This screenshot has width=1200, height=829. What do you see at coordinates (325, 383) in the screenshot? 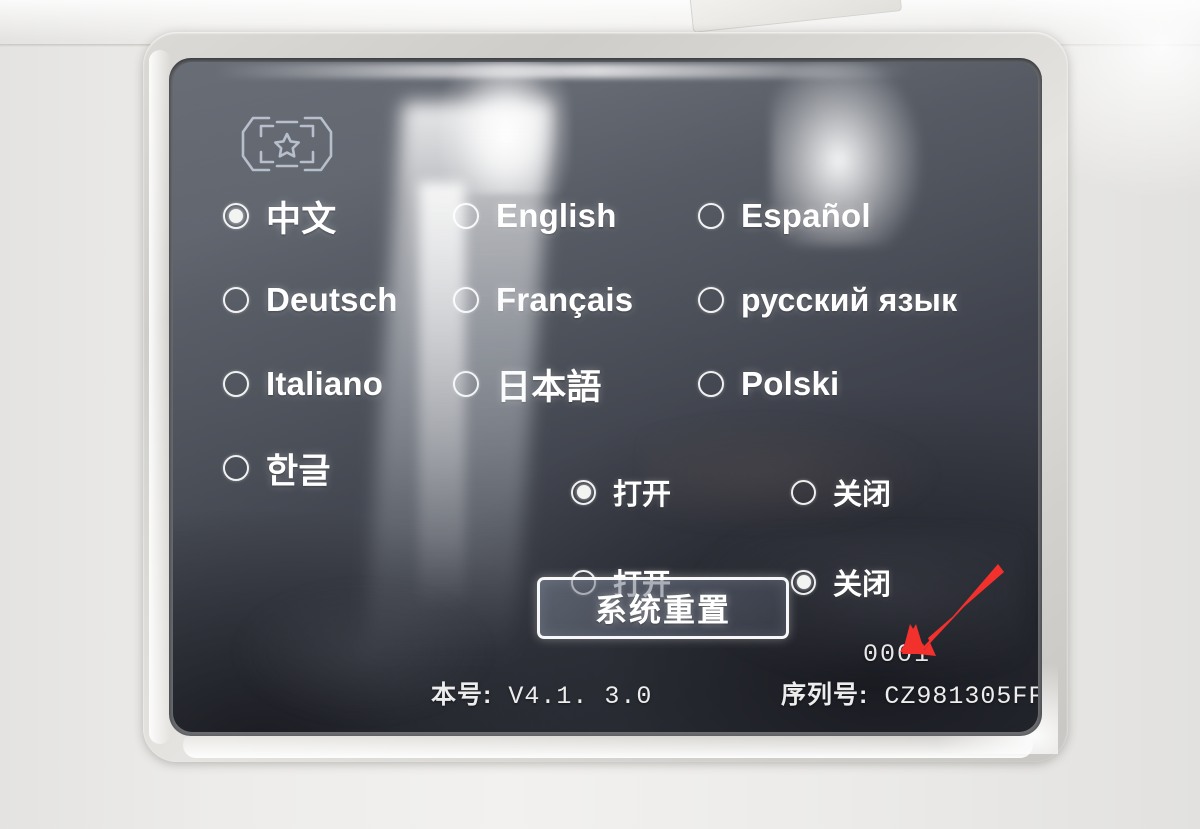
I see `language-label: Italiano` at bounding box center [325, 383].